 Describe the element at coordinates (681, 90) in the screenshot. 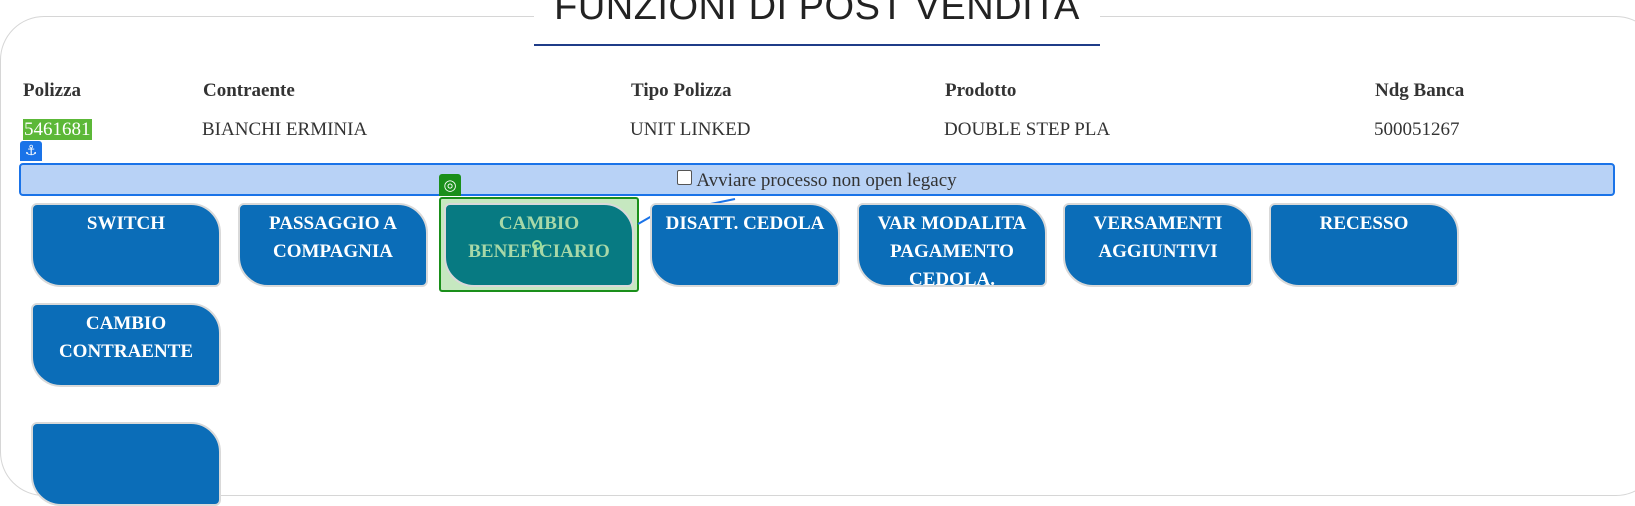

I see `header-tipo-polizza: Tipo Polizza` at that location.